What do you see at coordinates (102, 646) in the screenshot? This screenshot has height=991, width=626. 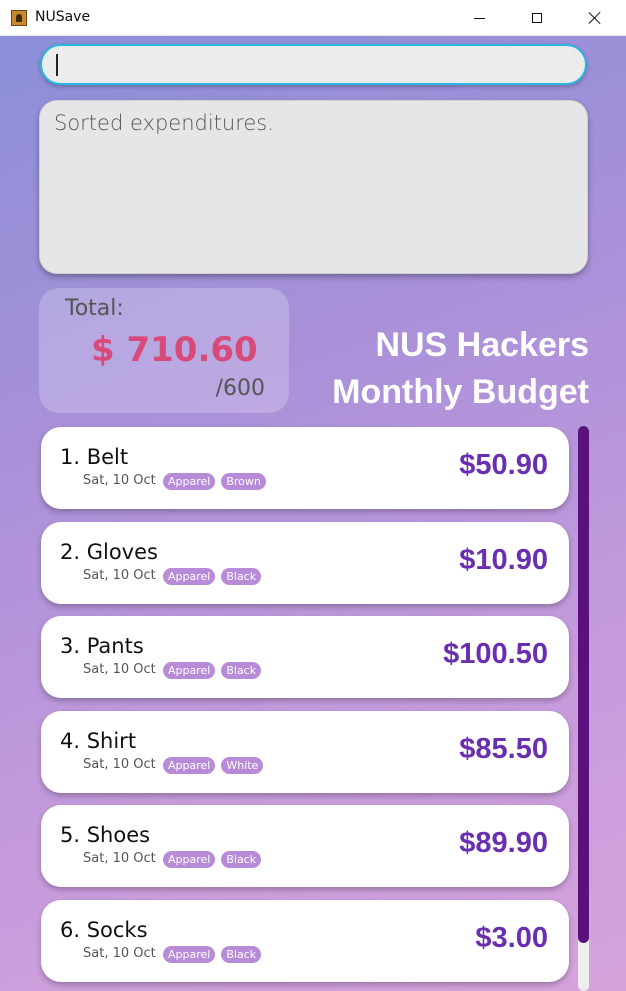 I see `item-name: 3. Pants` at bounding box center [102, 646].